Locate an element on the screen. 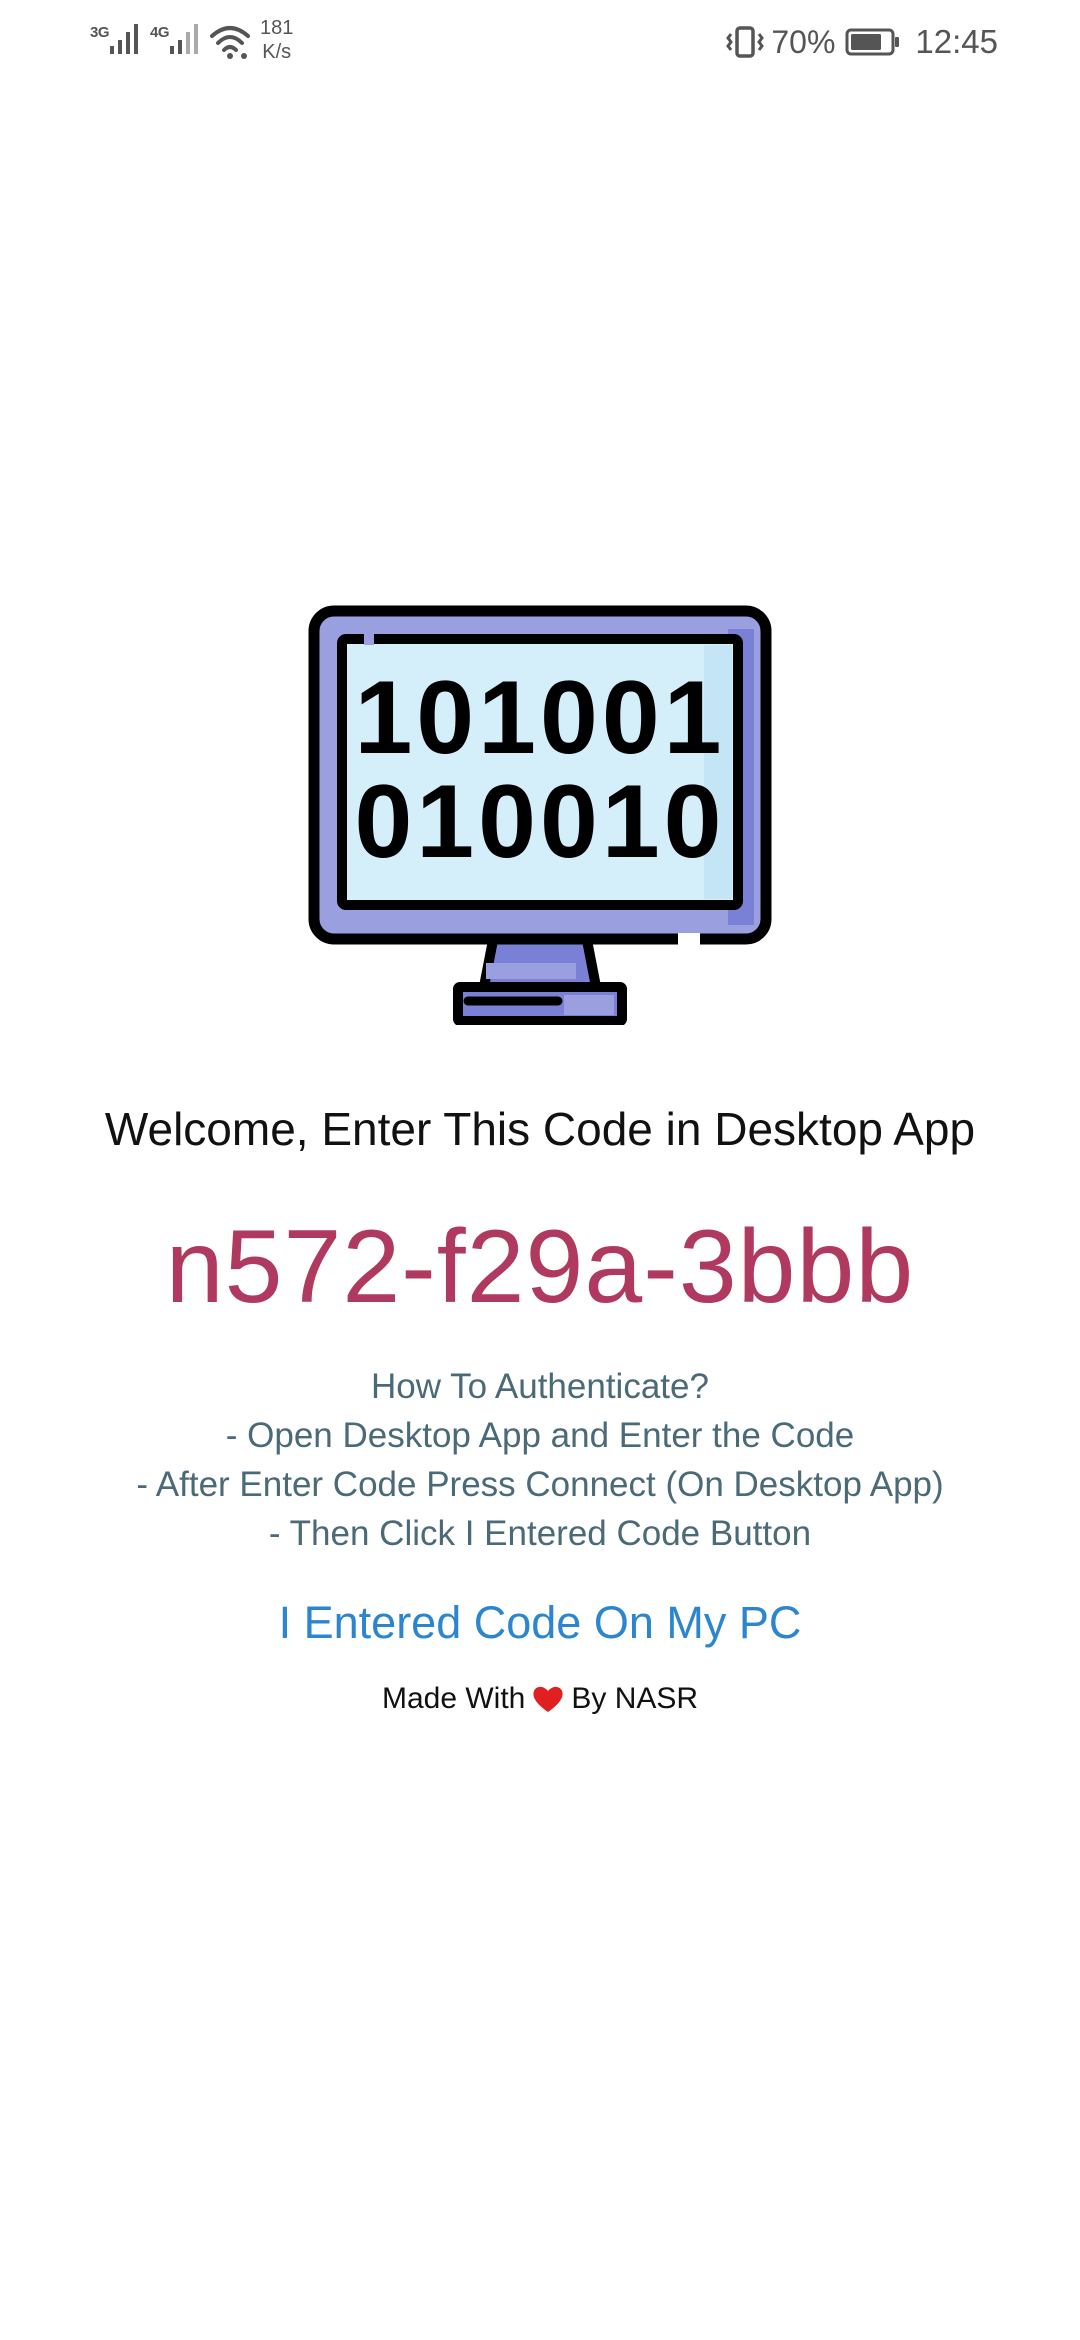  battery-icon is located at coordinates (872, 42).